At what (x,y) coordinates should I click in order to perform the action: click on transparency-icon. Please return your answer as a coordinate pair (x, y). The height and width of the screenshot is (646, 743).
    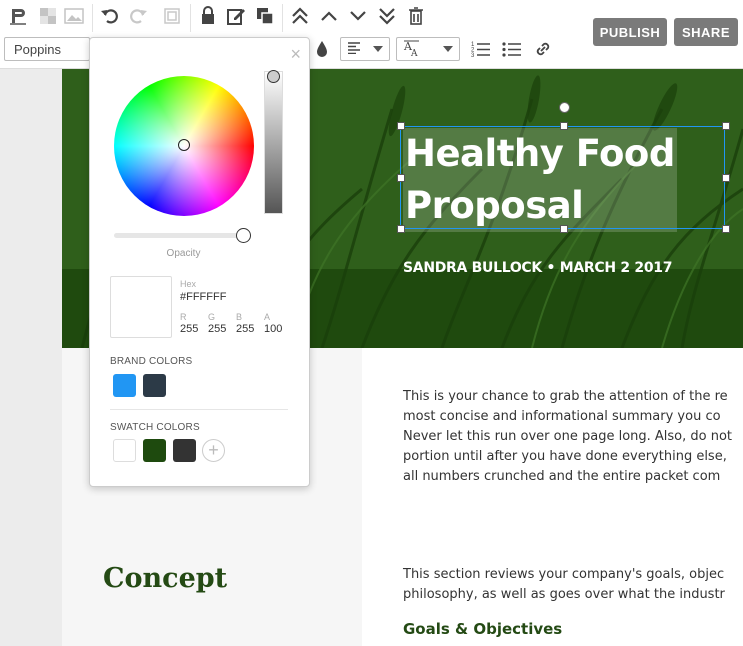
    Looking at the image, I should click on (48, 16).